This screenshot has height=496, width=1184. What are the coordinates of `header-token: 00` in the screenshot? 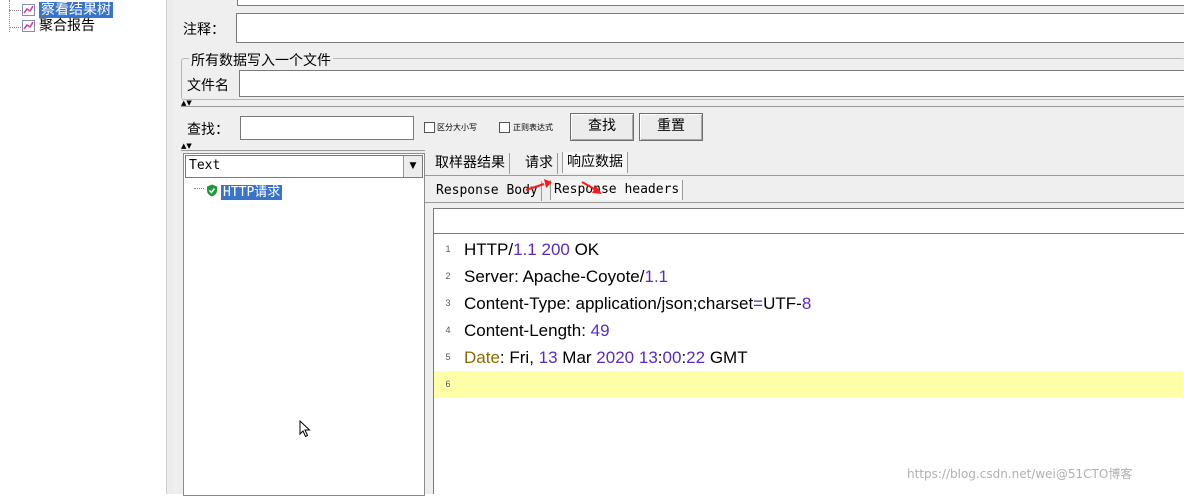 It's located at (672, 357).